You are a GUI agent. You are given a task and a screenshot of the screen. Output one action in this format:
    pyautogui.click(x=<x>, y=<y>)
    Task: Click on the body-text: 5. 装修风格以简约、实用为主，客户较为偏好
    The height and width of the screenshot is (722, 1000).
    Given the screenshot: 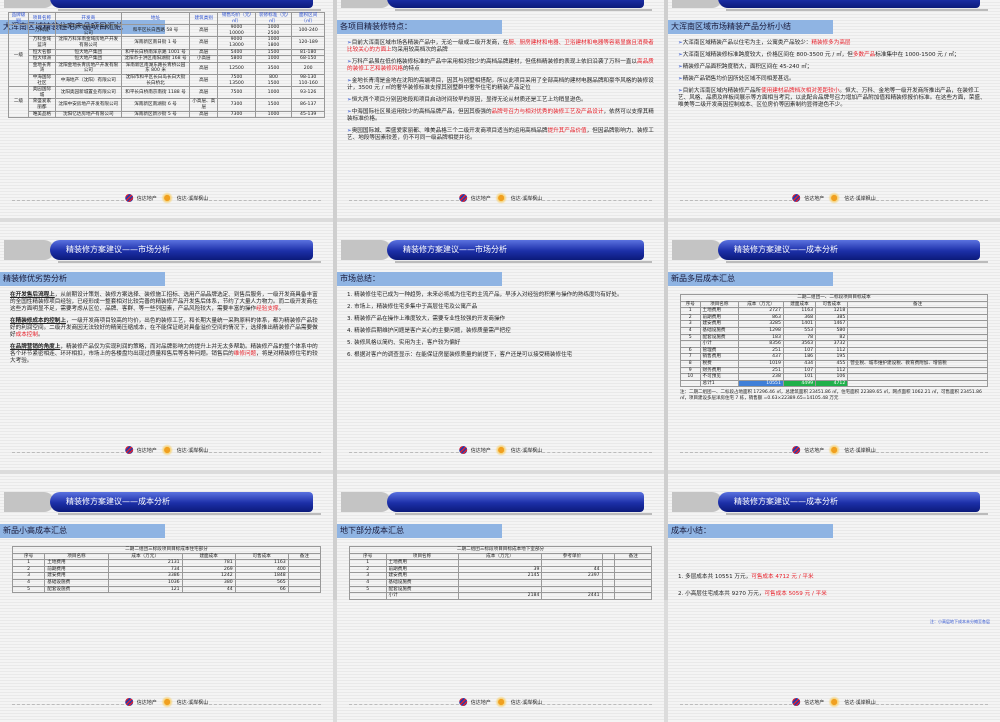 What is the action you would take?
    pyautogui.click(x=404, y=343)
    